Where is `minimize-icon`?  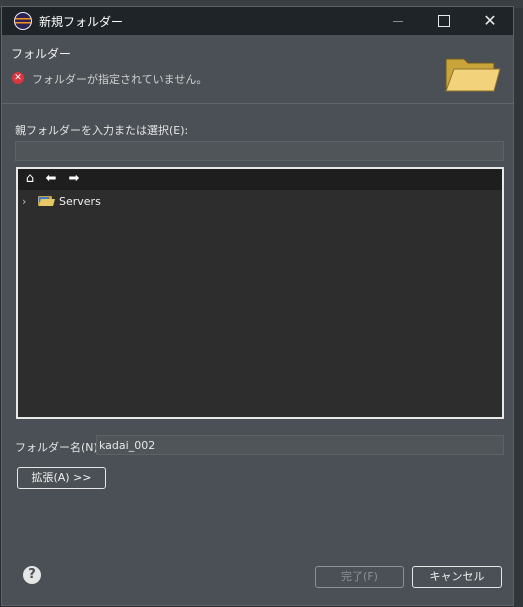 minimize-icon is located at coordinates (398, 21).